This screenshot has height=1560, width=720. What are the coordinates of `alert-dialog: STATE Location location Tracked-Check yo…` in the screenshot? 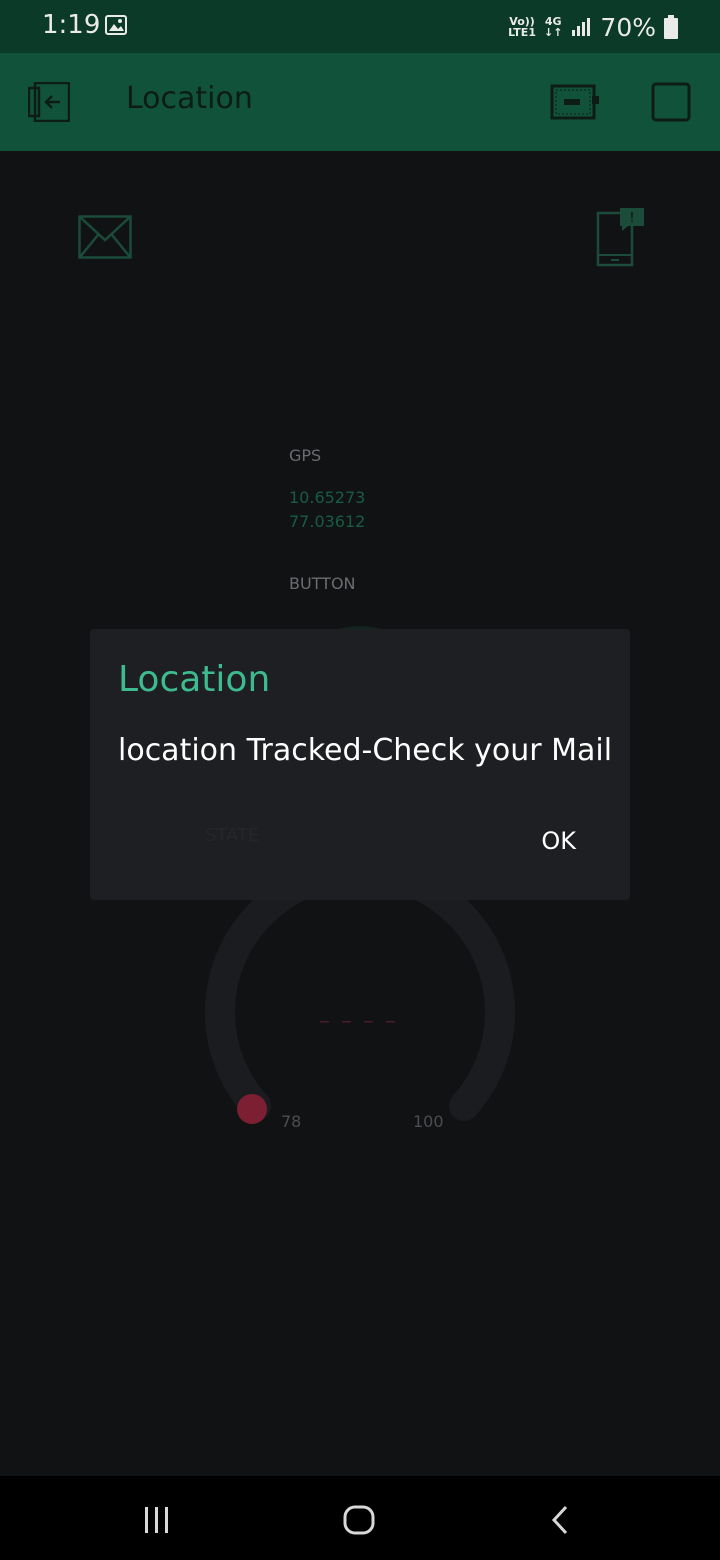 It's located at (360, 764).